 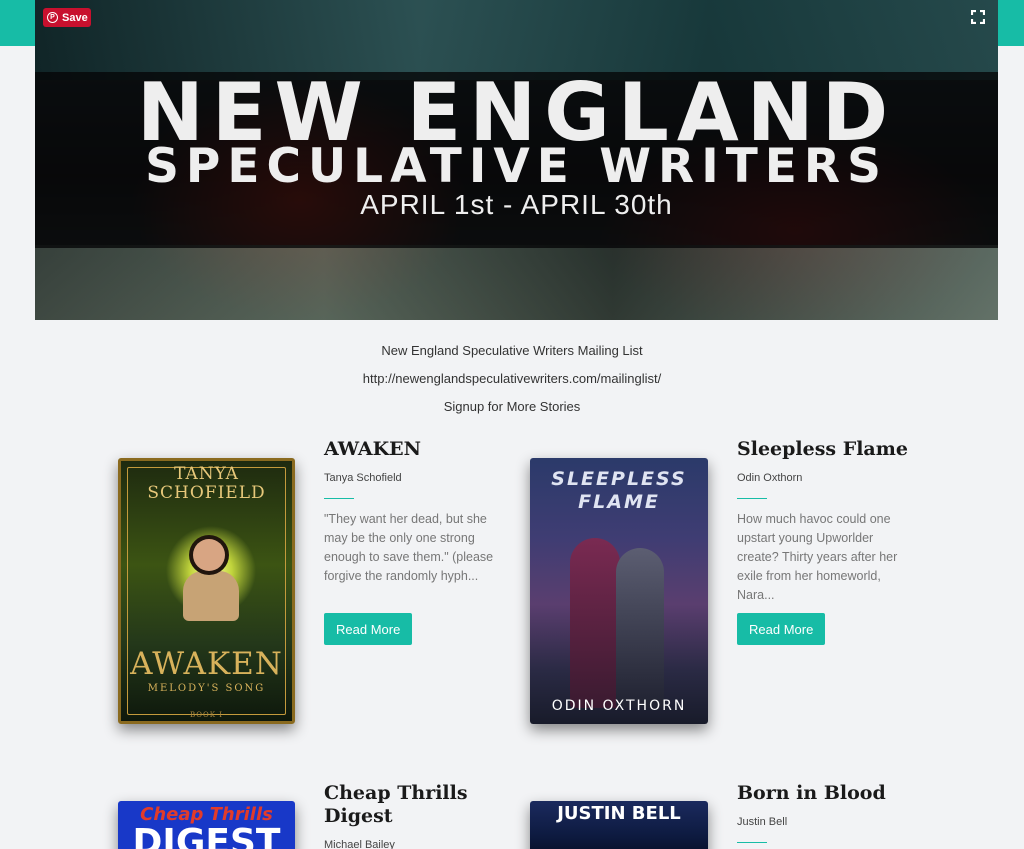 What do you see at coordinates (770, 478) in the screenshot?
I see `book-author: Odin Oxthorn` at bounding box center [770, 478].